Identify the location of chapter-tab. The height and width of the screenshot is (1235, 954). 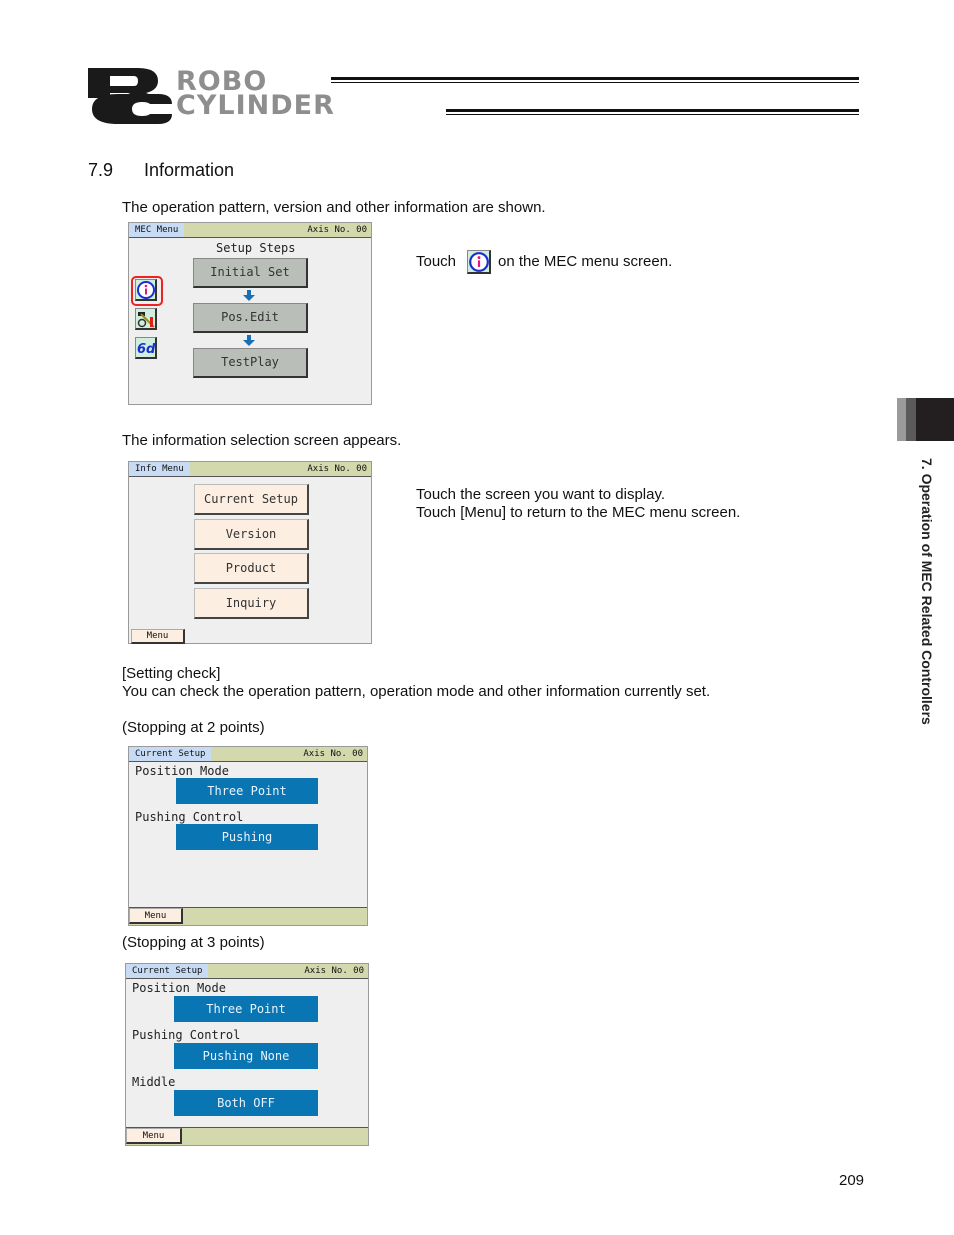
(925, 419).